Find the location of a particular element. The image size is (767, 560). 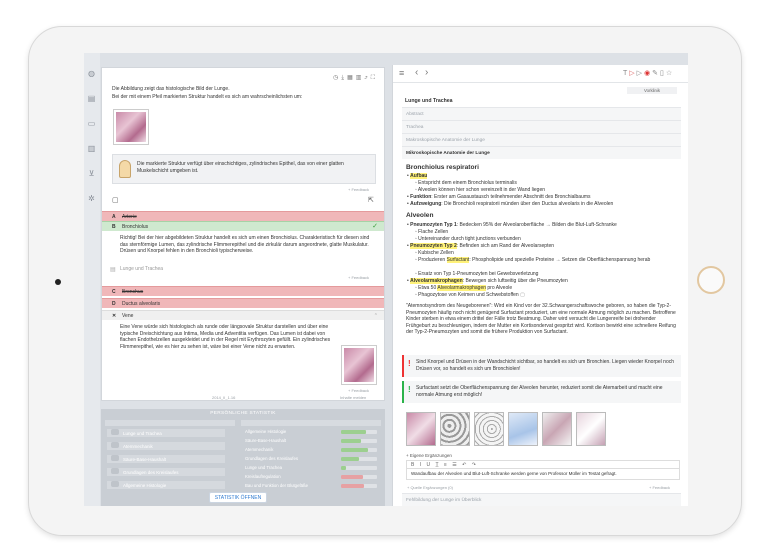

play-icon: ▷ is located at coordinates (640, 73).